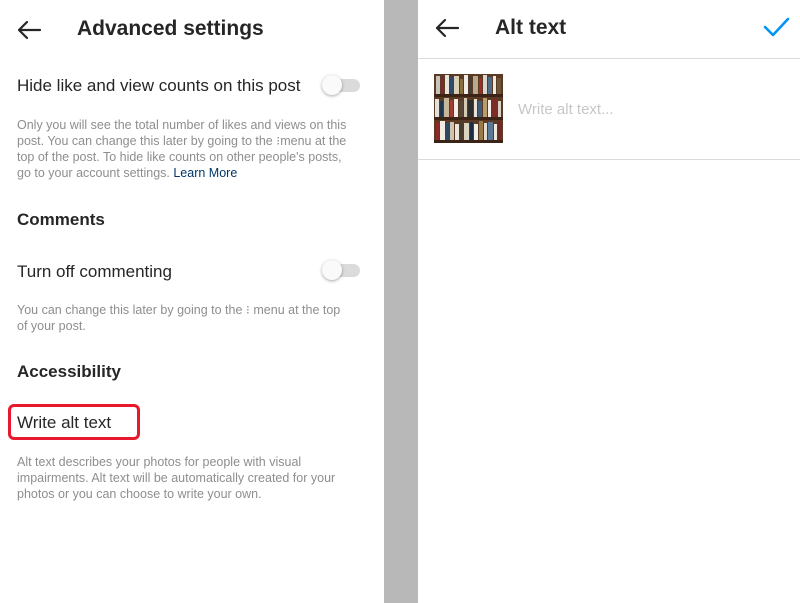  What do you see at coordinates (170, 28) in the screenshot?
I see `page-title: Advanced settings` at bounding box center [170, 28].